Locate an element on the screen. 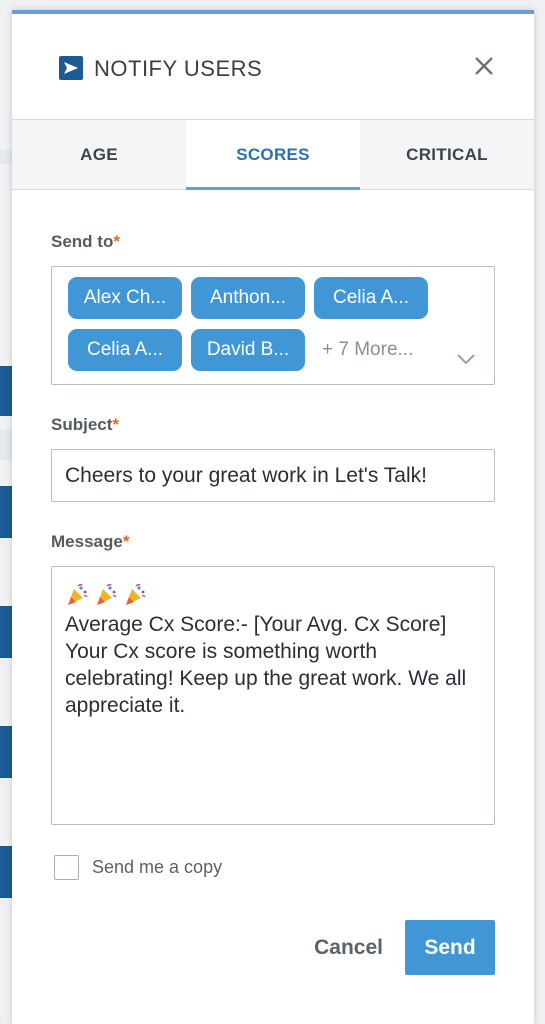 The image size is (545, 1024). subject-label: Subject* is located at coordinates (273, 425).